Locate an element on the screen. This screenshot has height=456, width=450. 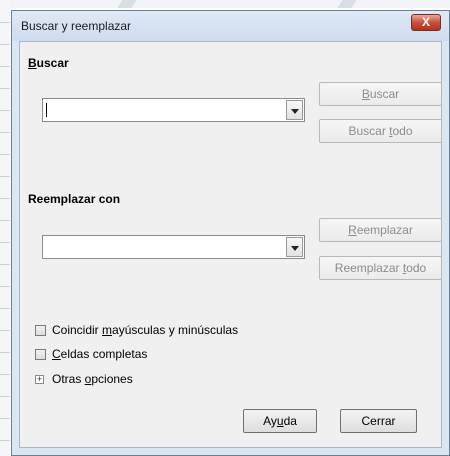
replace-button: Reemplazar is located at coordinates (380, 230).